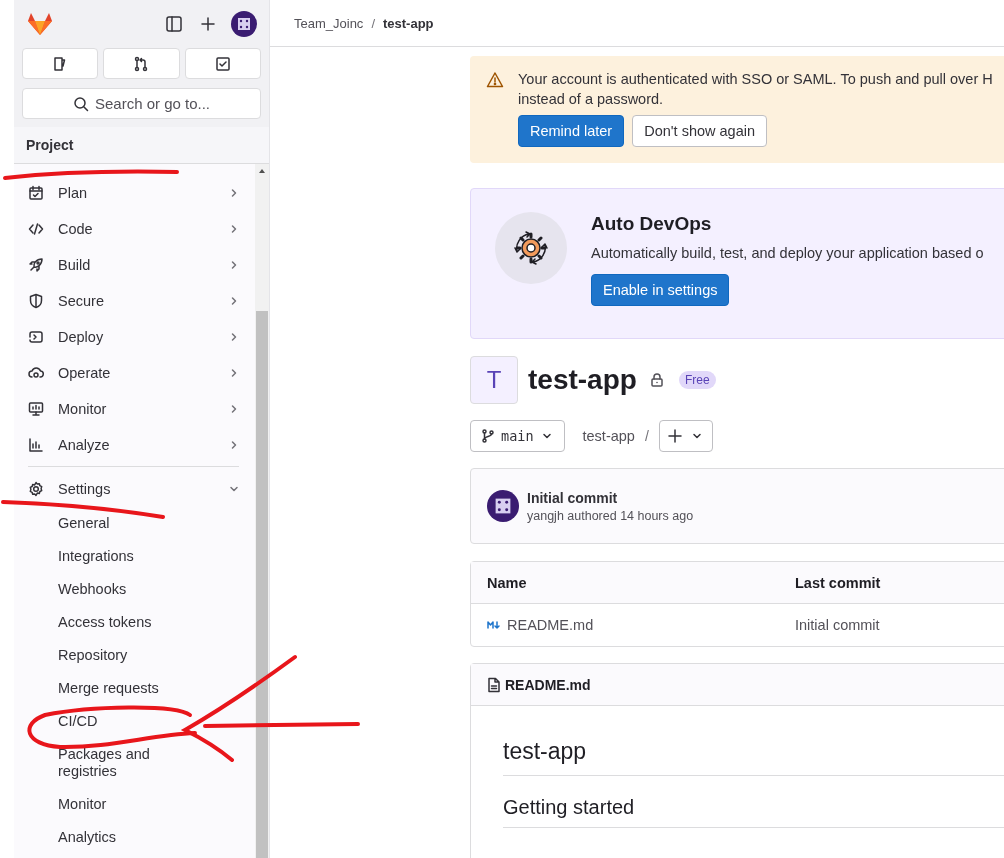  What do you see at coordinates (133, 373) in the screenshot?
I see `nav-item: Operate` at bounding box center [133, 373].